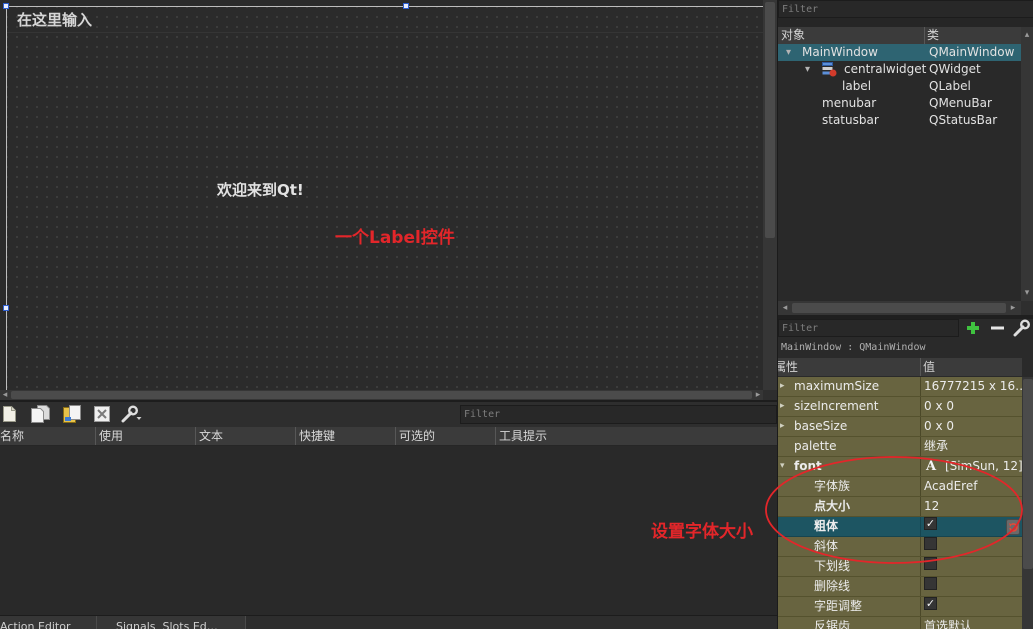 Image resolution: width=1033 pixels, height=629 pixels. Describe the element at coordinates (1027, 35) in the screenshot. I see `scroll-up-arrow-icon: ▴` at that location.